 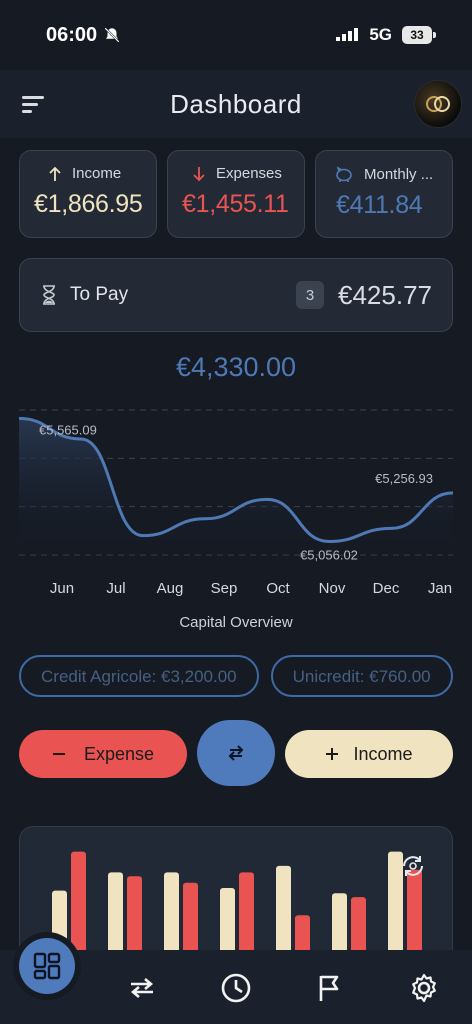 I want to click on transfer-button, so click(x=236, y=753).